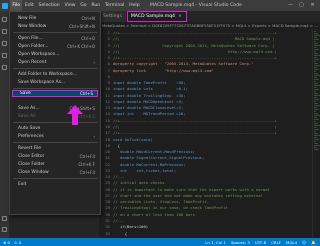 This screenshot has height=246, width=320. What do you see at coordinates (4, 229) in the screenshot?
I see `manage-gear-icon` at bounding box center [4, 229].